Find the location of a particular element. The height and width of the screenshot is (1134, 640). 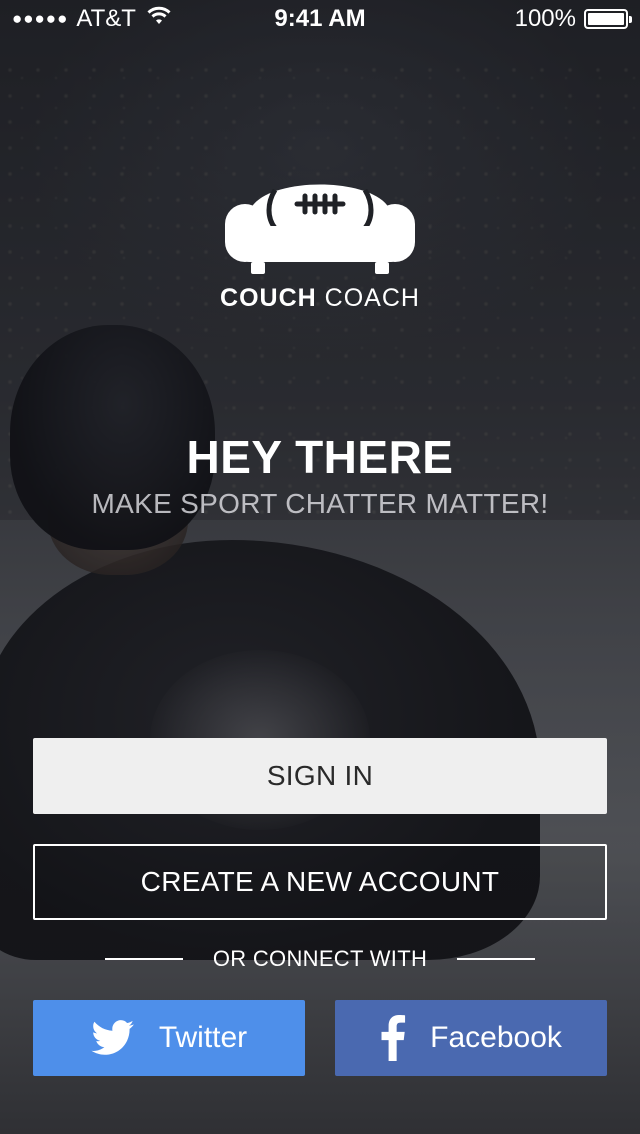

app-logo: COUCH COACH is located at coordinates (320, 240).